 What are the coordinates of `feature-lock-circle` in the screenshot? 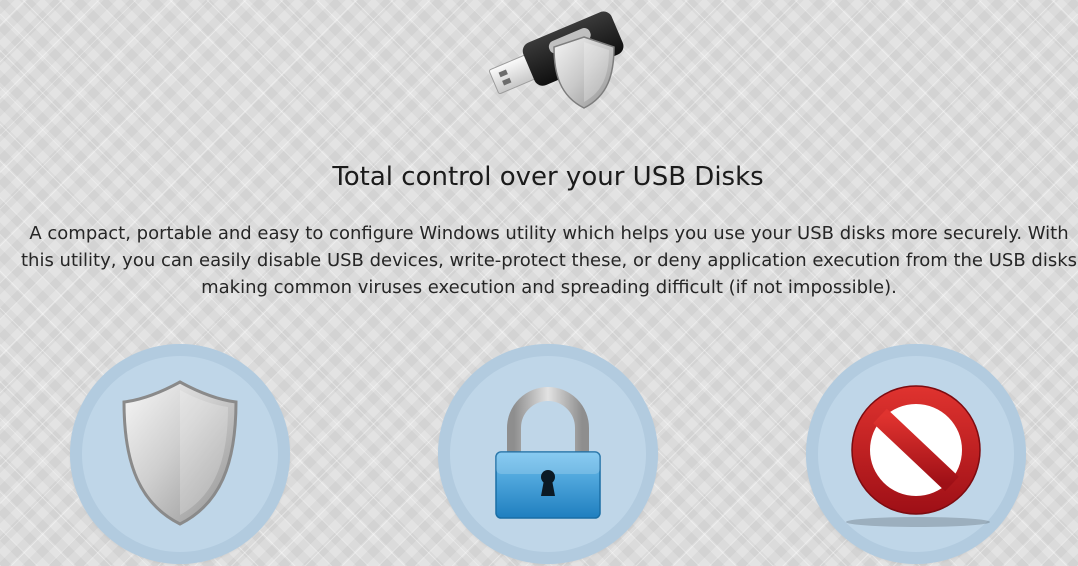 It's located at (548, 454).